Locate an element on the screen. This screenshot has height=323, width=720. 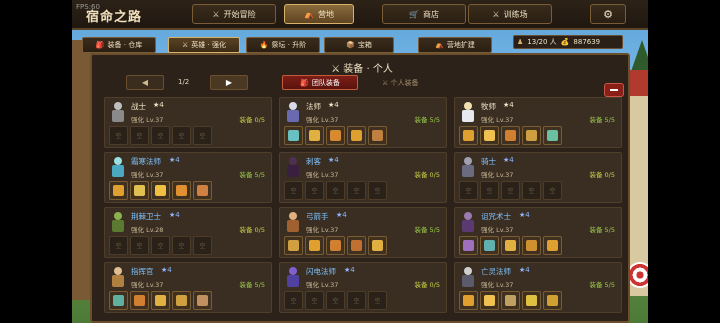
nav-2-button: 🛒 商店 is located at coordinates (424, 14).